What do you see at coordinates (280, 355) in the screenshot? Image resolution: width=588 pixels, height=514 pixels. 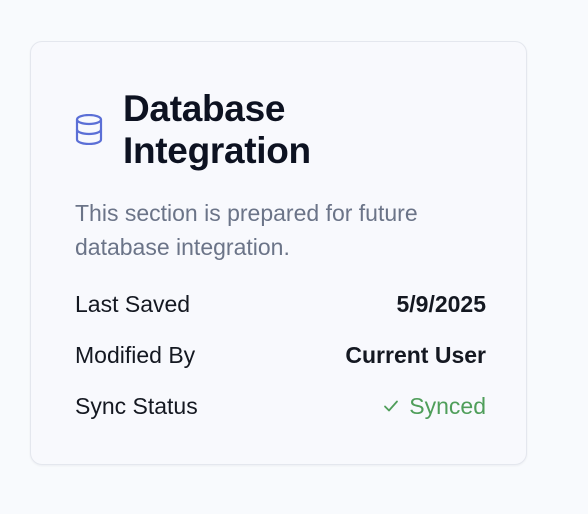 I see `detail-row-modified-by: Modified By Current User` at bounding box center [280, 355].